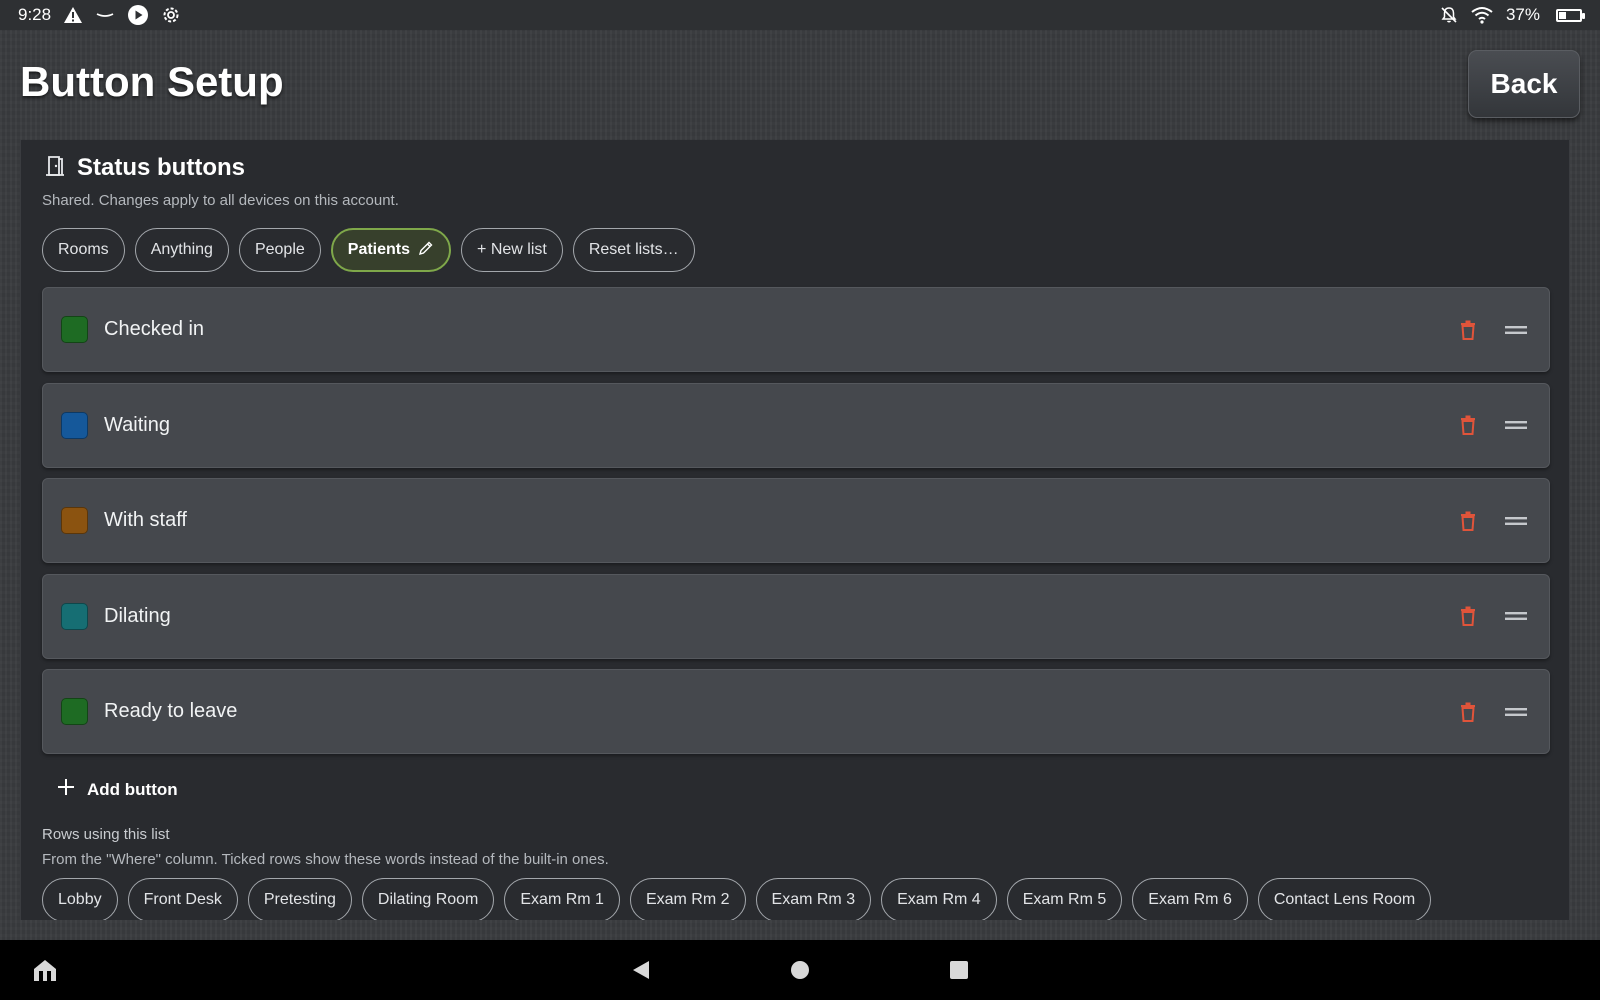 Image resolution: width=1600 pixels, height=1000 pixels. What do you see at coordinates (171, 15) in the screenshot?
I see `settings-icon` at bounding box center [171, 15].